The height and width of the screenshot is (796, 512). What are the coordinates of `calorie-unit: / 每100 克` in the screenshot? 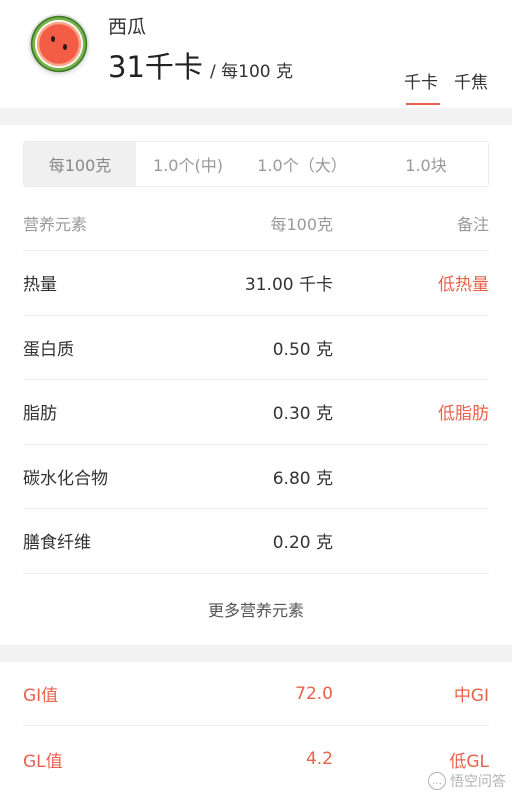 It's located at (251, 72).